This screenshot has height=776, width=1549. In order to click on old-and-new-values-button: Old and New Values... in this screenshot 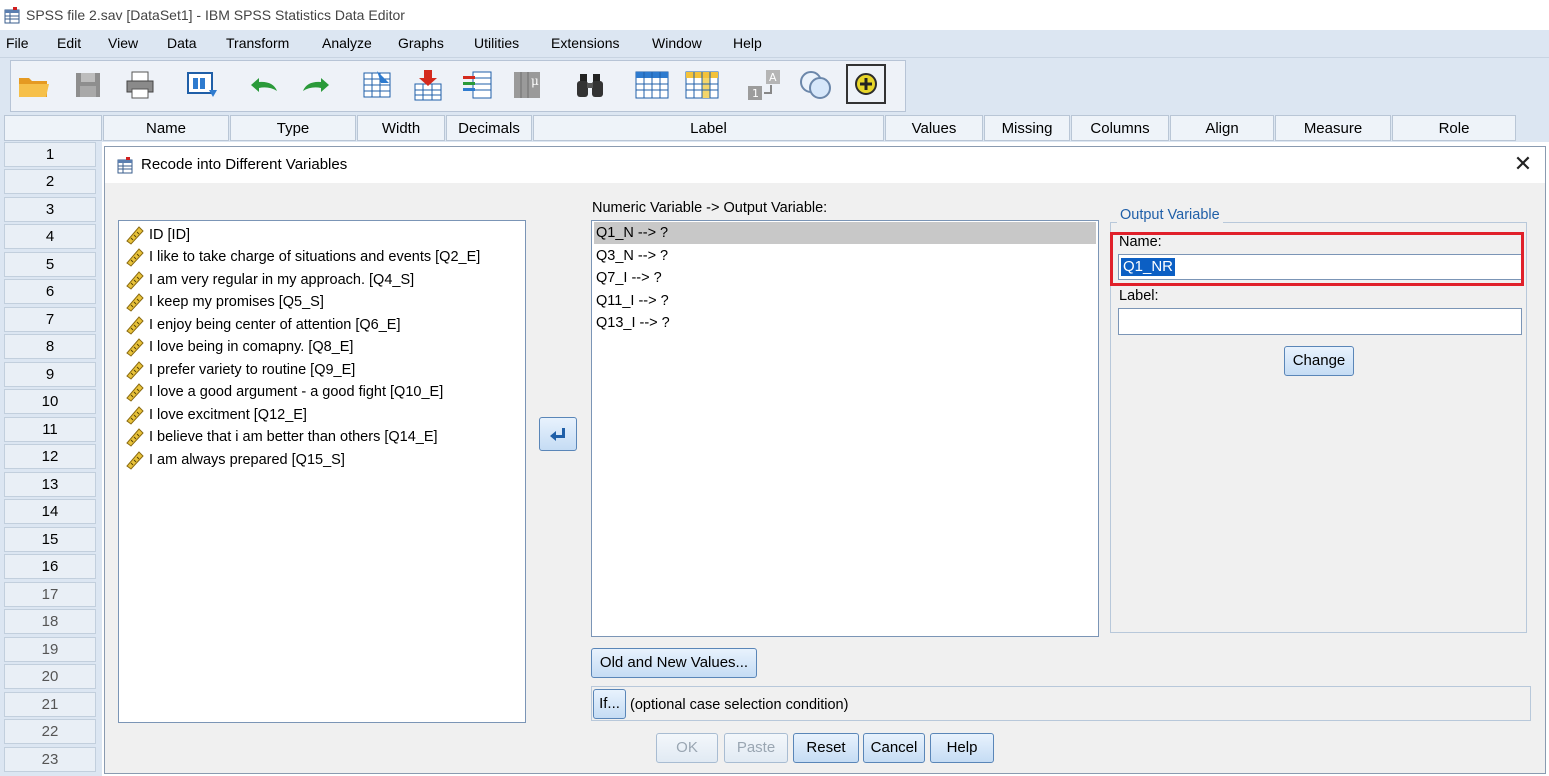, I will do `click(674, 663)`.